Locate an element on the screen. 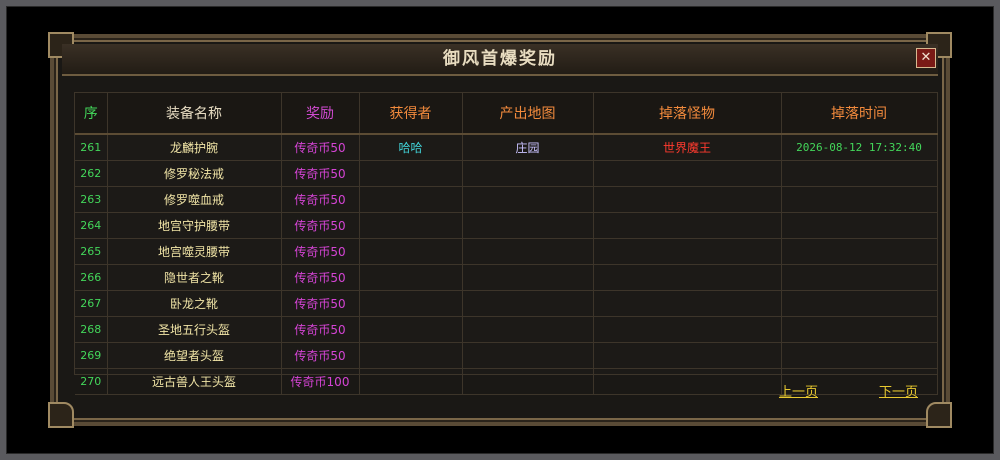 The height and width of the screenshot is (460, 1000). dialog-title: 御风首爆奖励 is located at coordinates (500, 59).